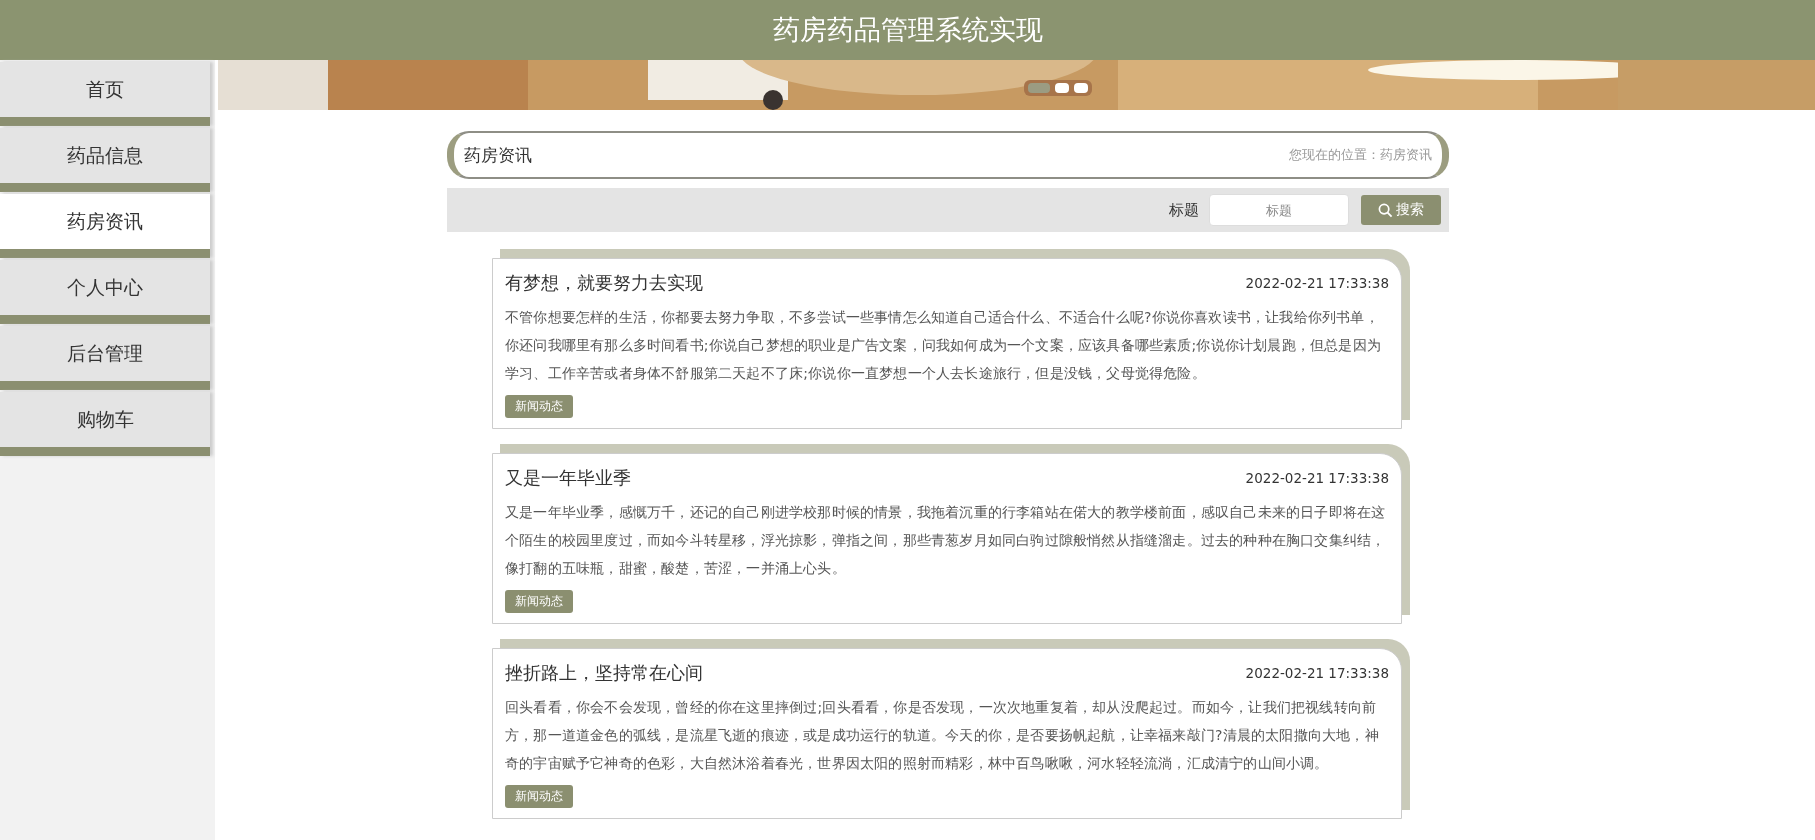 The width and height of the screenshot is (1815, 840). Describe the element at coordinates (498, 155) in the screenshot. I see `section-title: 药房资讯` at that location.